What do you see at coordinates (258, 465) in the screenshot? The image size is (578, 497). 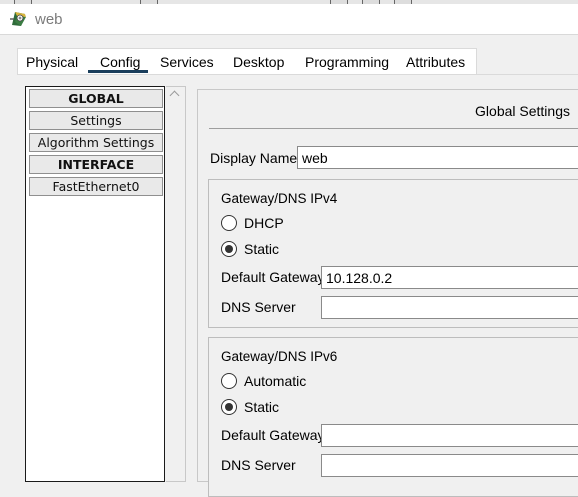 I see `ipv6-dns-server-label: DNS Server` at bounding box center [258, 465].